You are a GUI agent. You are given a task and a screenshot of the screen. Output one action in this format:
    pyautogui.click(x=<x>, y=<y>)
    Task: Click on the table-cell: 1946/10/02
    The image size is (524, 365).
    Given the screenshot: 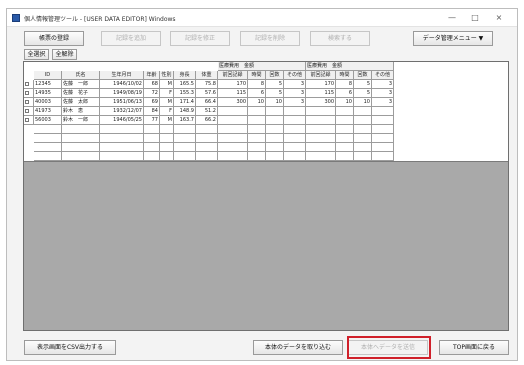 What is the action you would take?
    pyautogui.click(x=122, y=84)
    